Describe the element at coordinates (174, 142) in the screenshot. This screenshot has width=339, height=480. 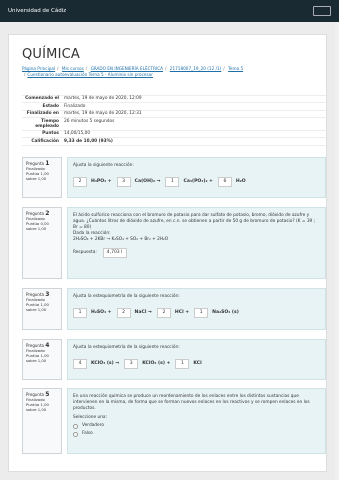
I see `summary-row: Calificación 9,33 de 10,00 (93%)` at that location.